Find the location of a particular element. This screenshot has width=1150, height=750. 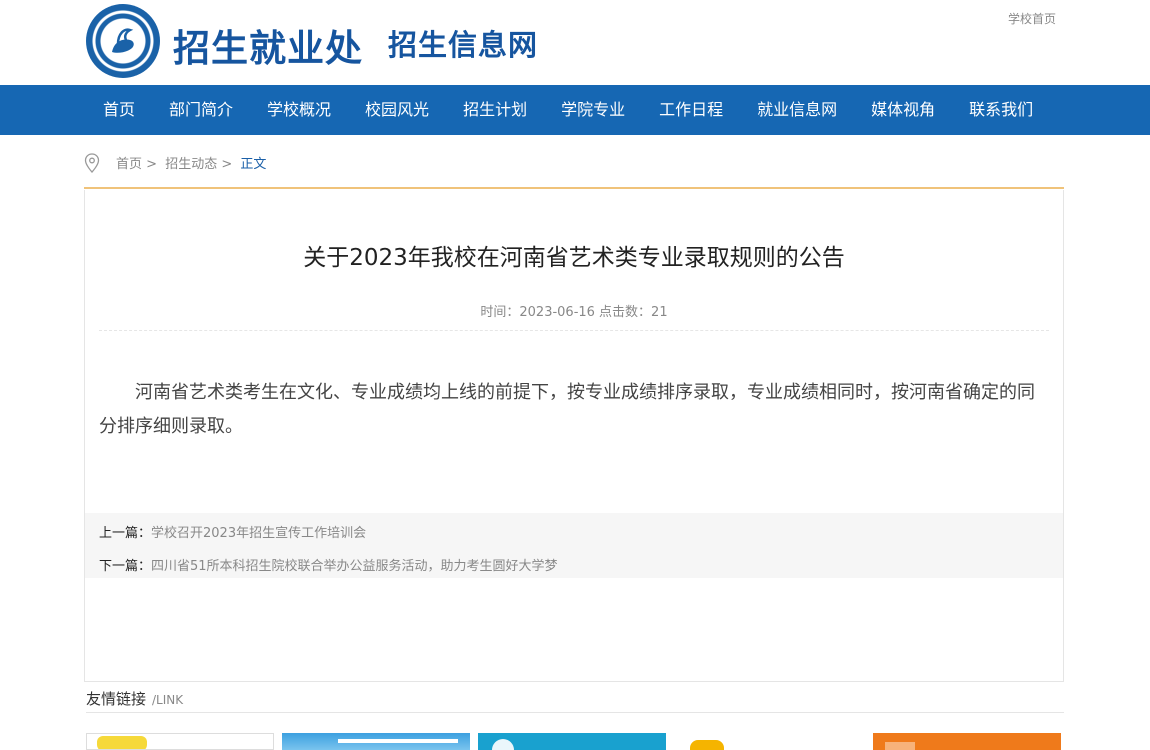

next-article-row: 下一篇：四川省51所本科招生院校联合举办公益服务活动，助力考生圆好大学梦 is located at coordinates (328, 564).